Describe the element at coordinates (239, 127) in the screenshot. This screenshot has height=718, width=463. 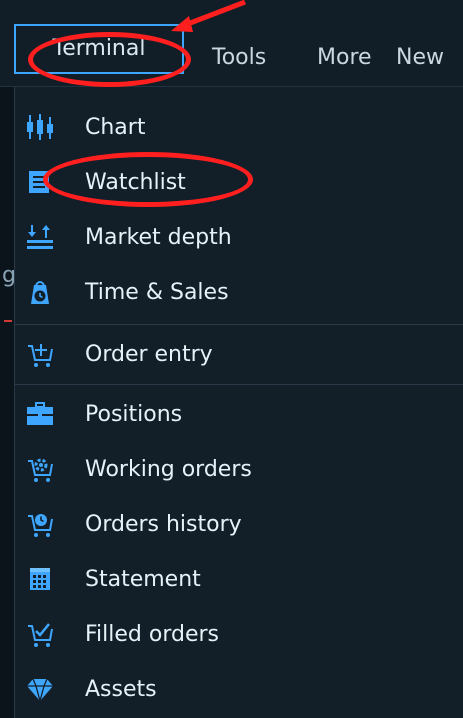
I see `menu-item-chart: Chart` at that location.